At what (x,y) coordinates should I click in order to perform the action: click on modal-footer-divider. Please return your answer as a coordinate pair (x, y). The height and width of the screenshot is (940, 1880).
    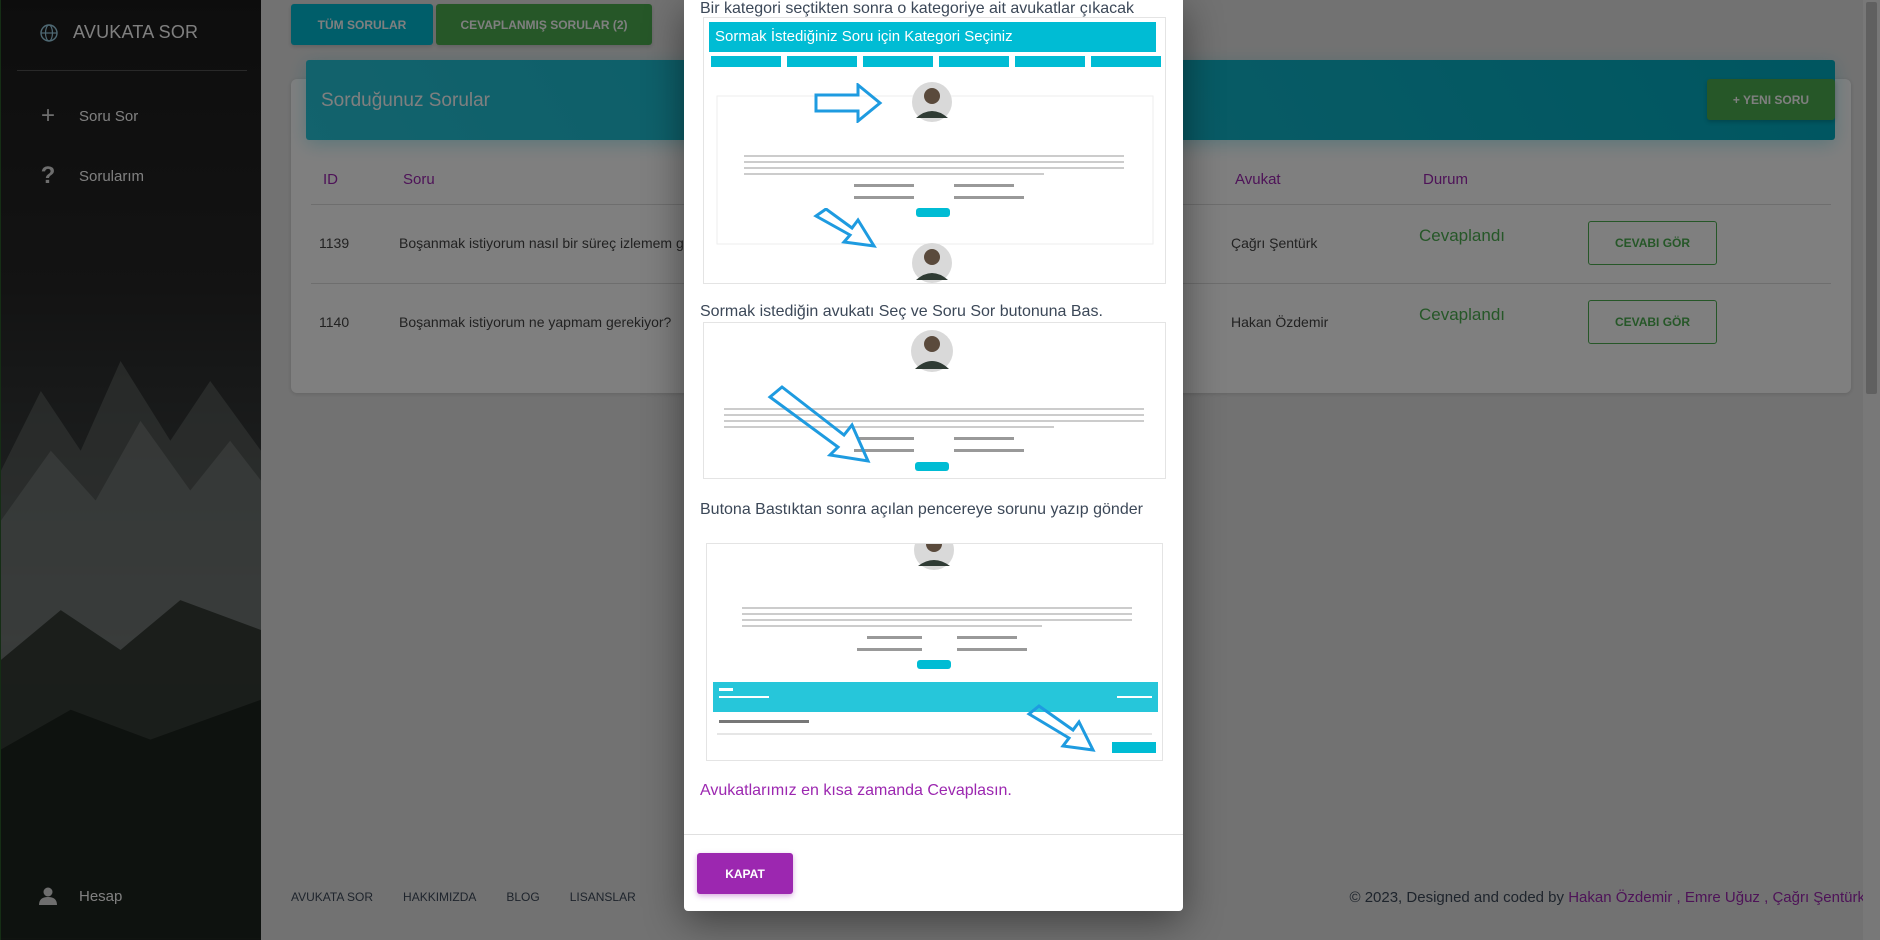
    Looking at the image, I should click on (933, 834).